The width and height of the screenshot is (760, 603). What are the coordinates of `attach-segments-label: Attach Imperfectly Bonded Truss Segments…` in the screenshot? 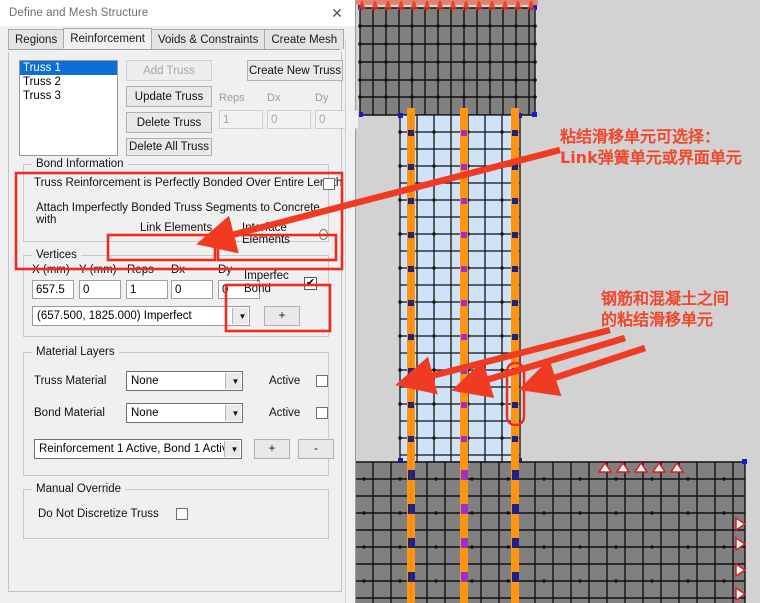 It's located at (178, 208).